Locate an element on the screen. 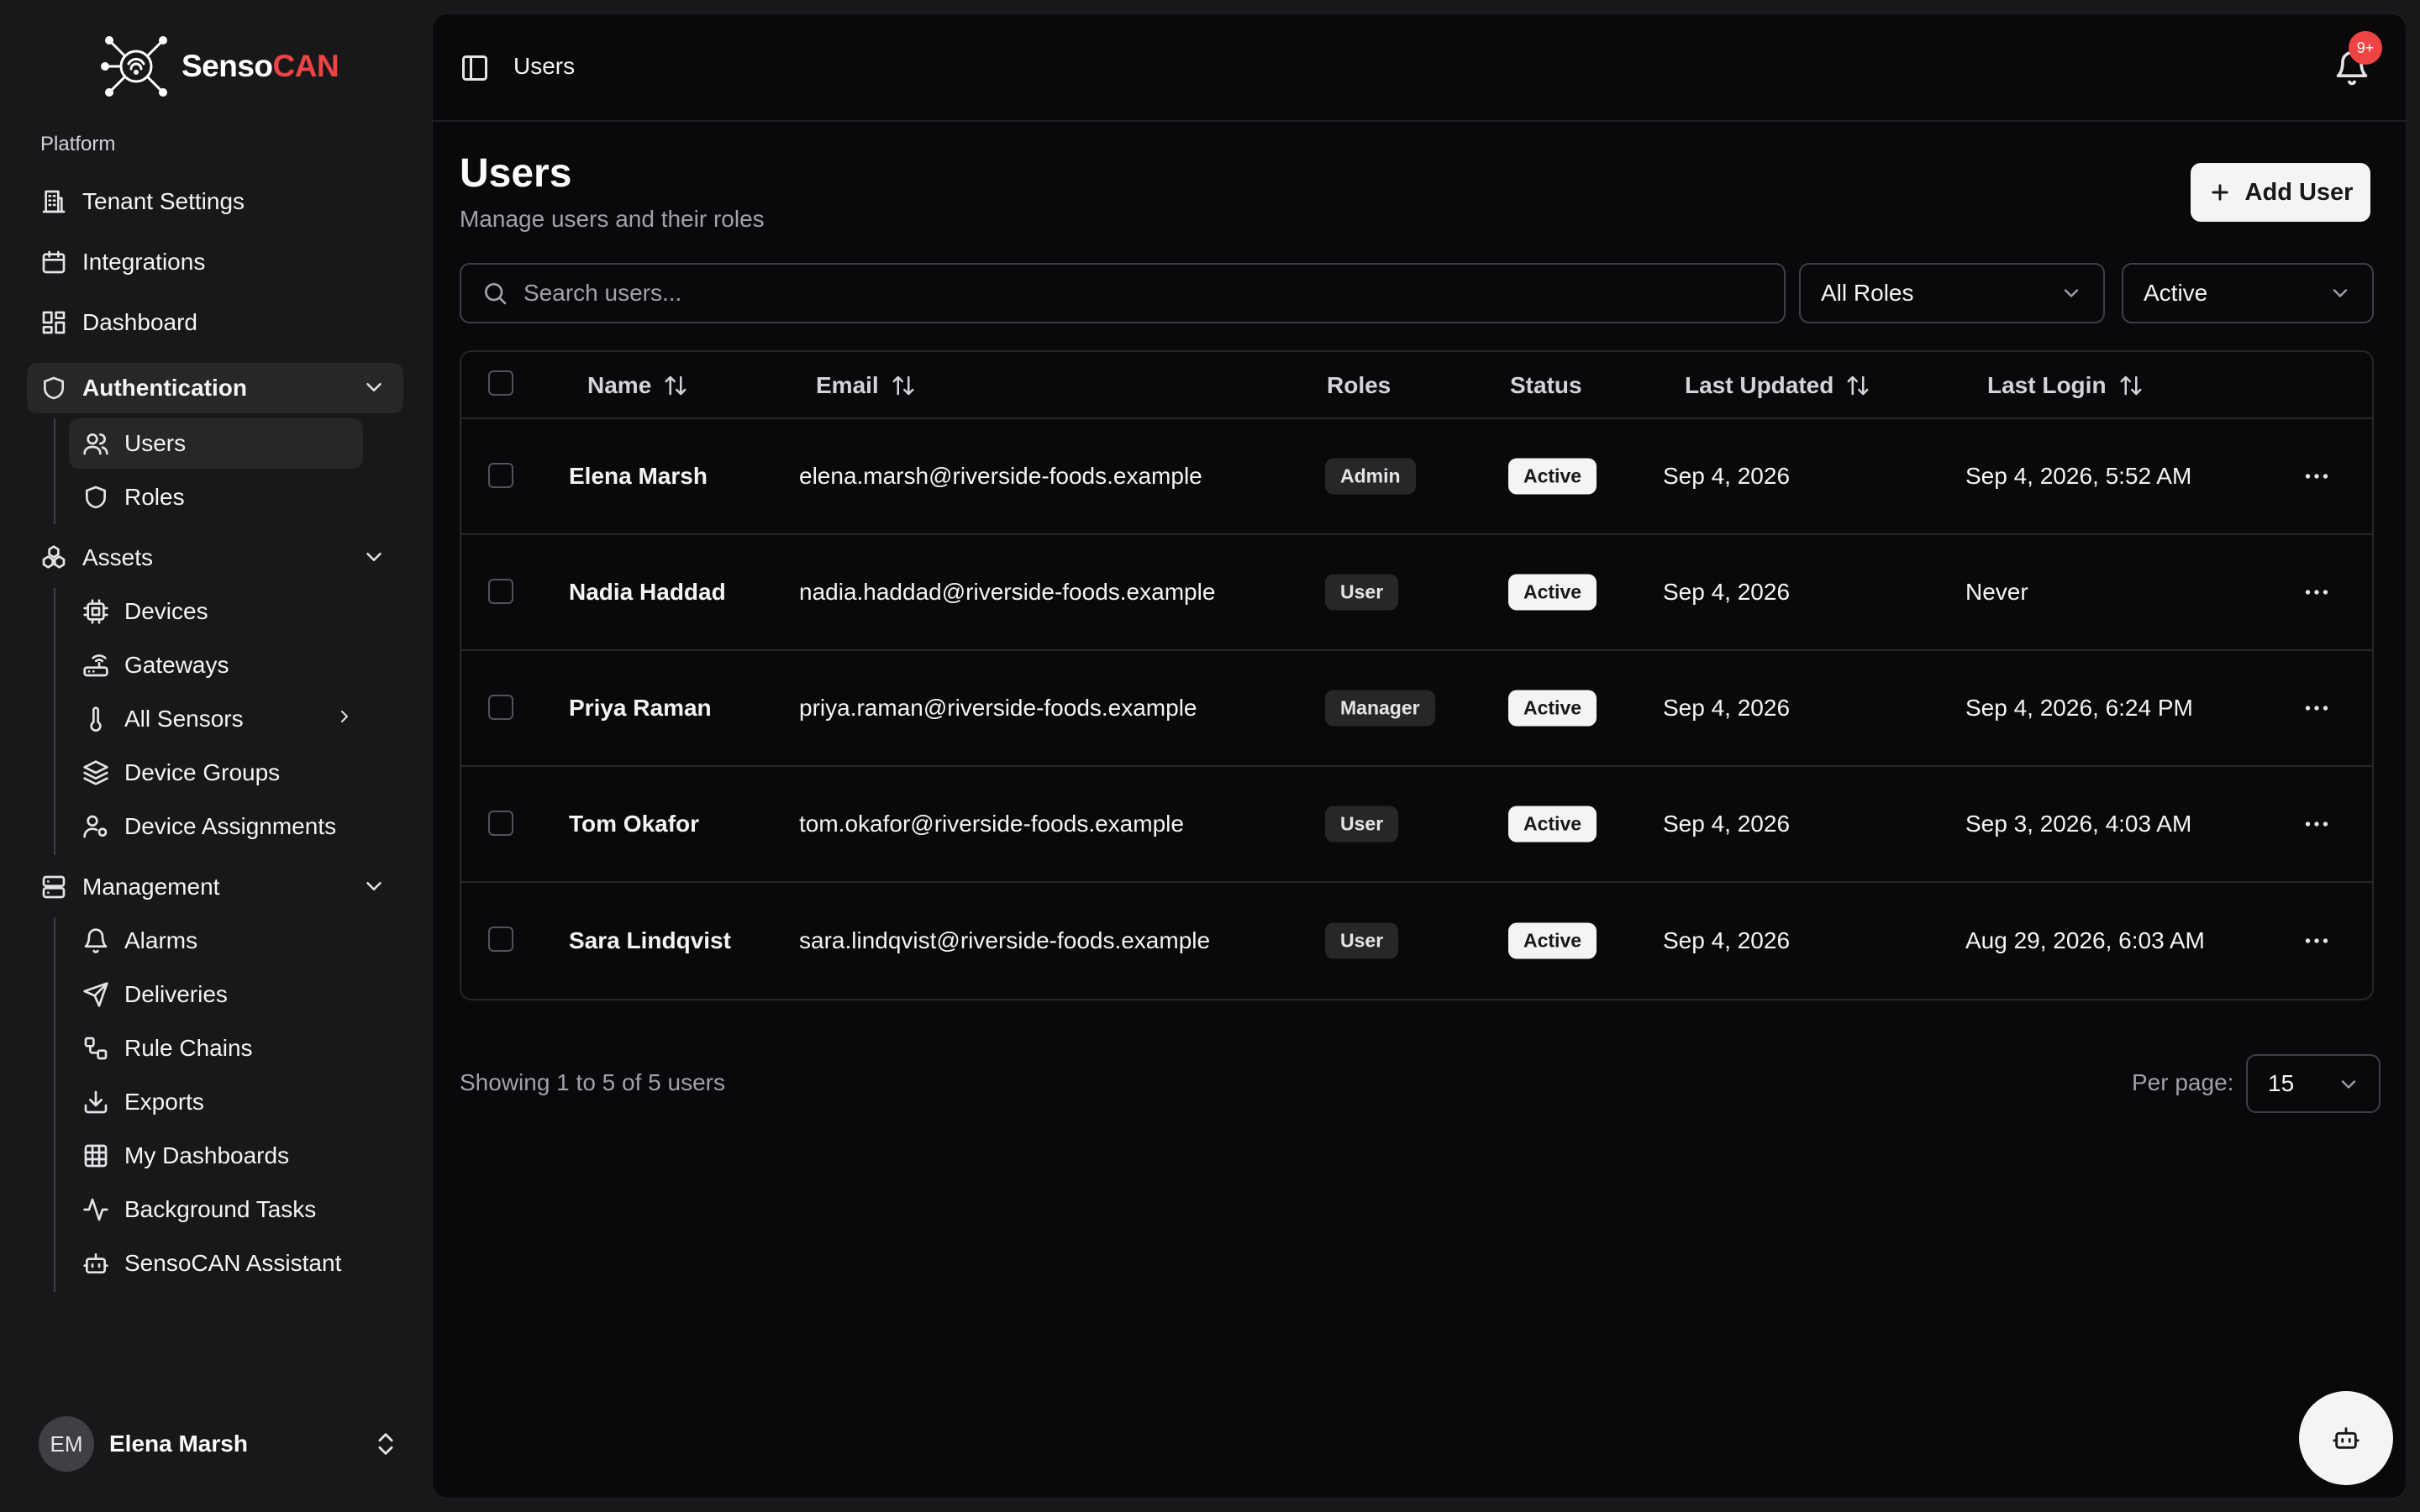 The height and width of the screenshot is (1512, 2420). sidebar-item-tenant-settings: Tenant Settings is located at coordinates (215, 201).